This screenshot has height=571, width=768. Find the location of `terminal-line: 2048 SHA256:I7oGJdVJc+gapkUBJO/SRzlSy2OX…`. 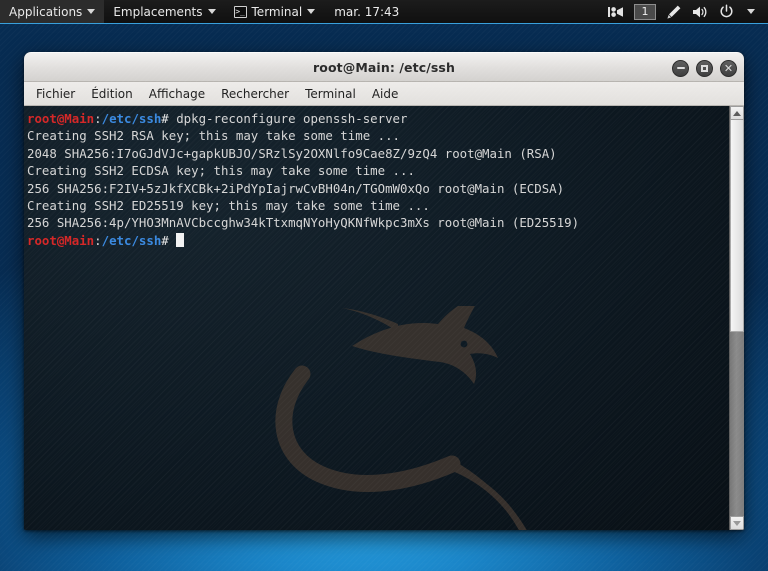

terminal-line: 2048 SHA256:I7oGJdVJc+gapkUBJO/SRzlSy2OX… is located at coordinates (292, 153).